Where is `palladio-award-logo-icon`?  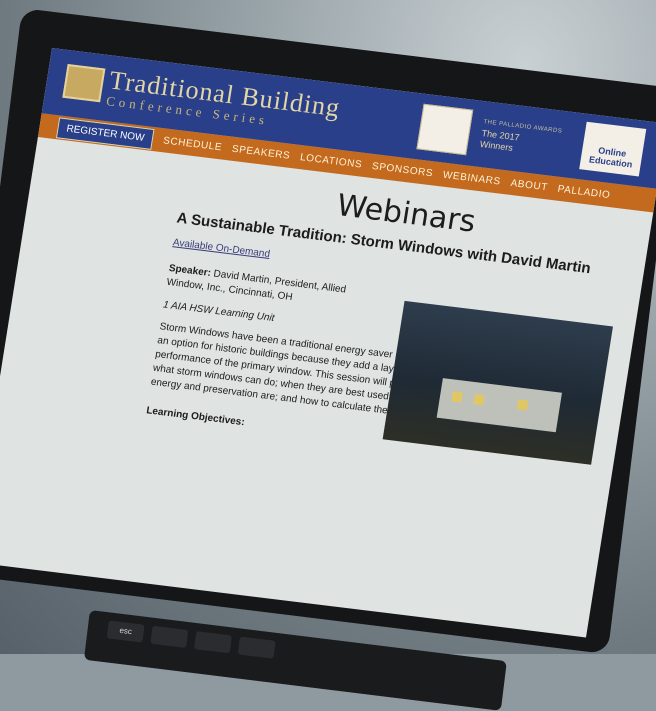 palladio-award-logo-icon is located at coordinates (445, 129).